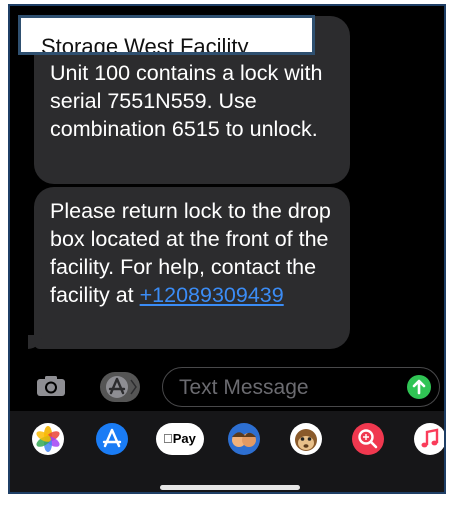  Describe the element at coordinates (230, 487) in the screenshot. I see `home-indicator` at that location.